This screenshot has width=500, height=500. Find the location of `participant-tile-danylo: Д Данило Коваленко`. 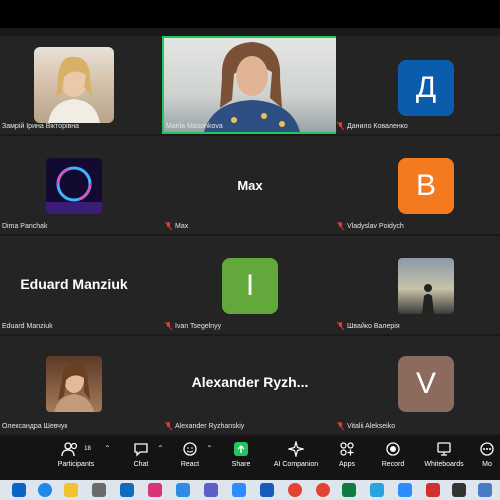

participant-tile-danylo: Д Данило Коваленко is located at coordinates (418, 85).